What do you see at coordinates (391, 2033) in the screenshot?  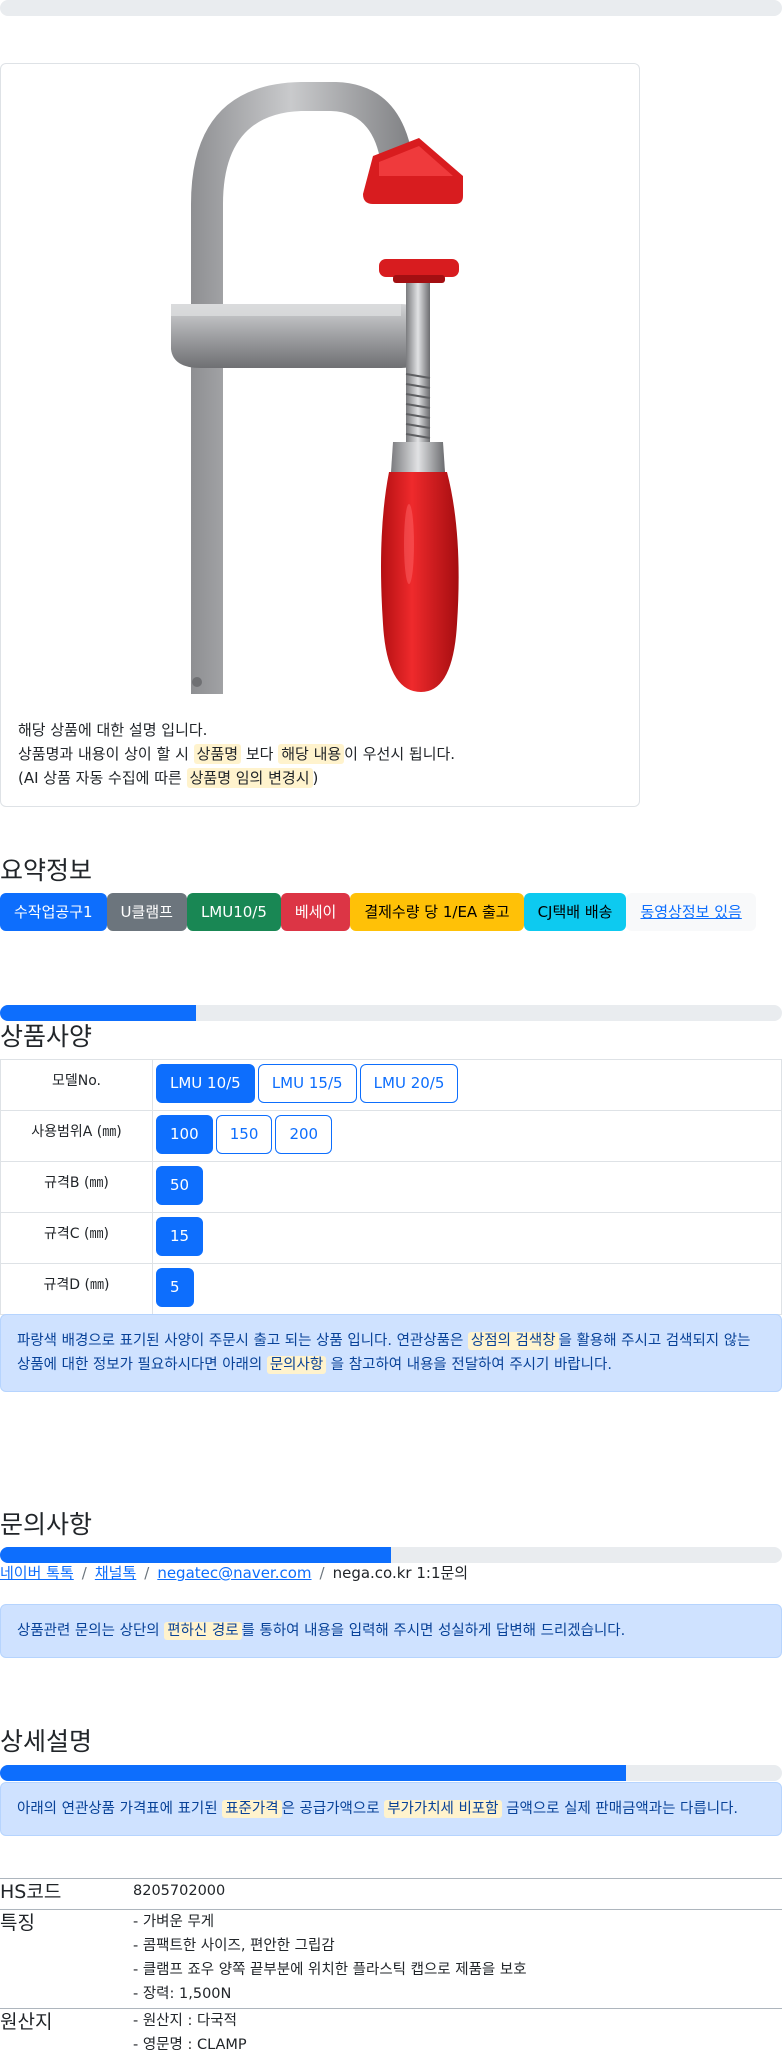 I see `detail-row-origin: 원산지 - 원산지 : 다국적 - 영문명 : CLAMP` at bounding box center [391, 2033].